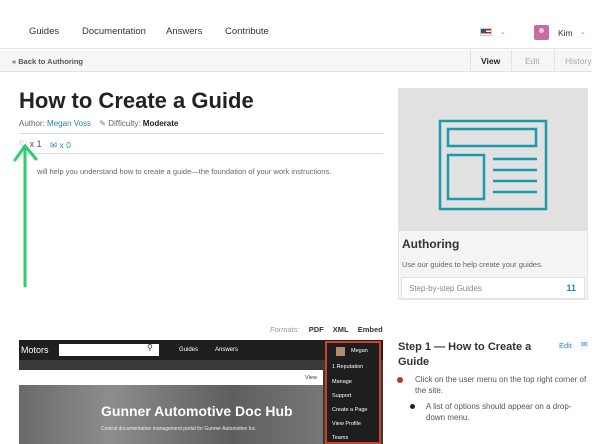  What do you see at coordinates (227, 350) in the screenshot?
I see `screenshot-nav-answers: Answers` at bounding box center [227, 350].